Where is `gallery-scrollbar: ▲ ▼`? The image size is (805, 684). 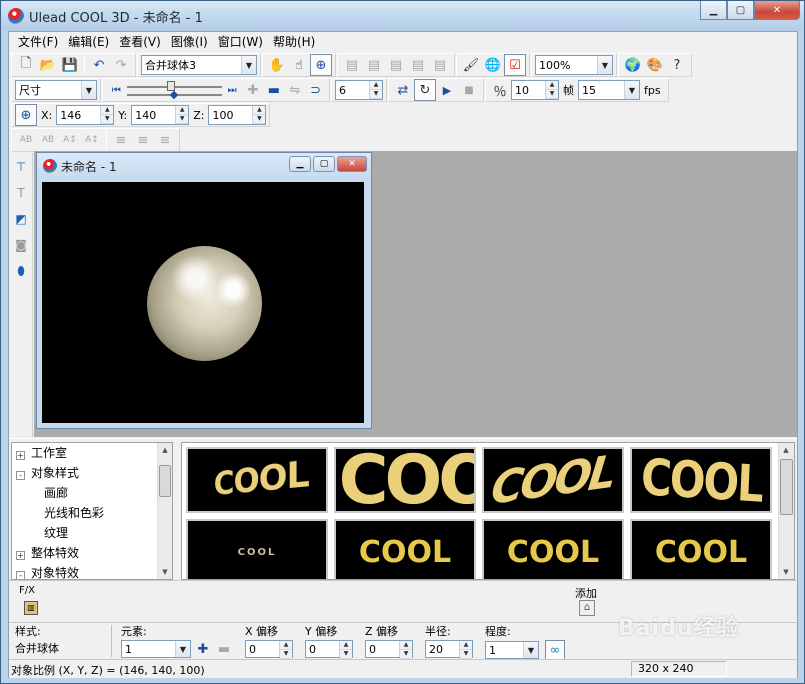
gallery-scrollbar: ▲ ▼ is located at coordinates (786, 511).